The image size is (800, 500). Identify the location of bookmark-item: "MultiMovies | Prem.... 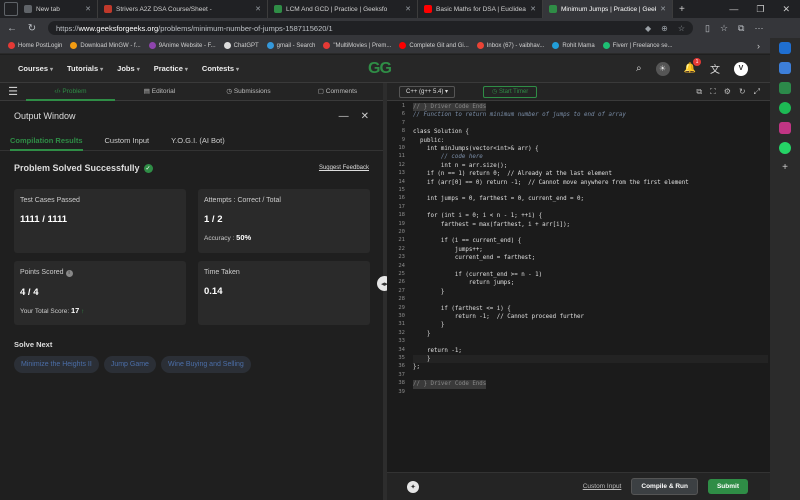
(357, 45).